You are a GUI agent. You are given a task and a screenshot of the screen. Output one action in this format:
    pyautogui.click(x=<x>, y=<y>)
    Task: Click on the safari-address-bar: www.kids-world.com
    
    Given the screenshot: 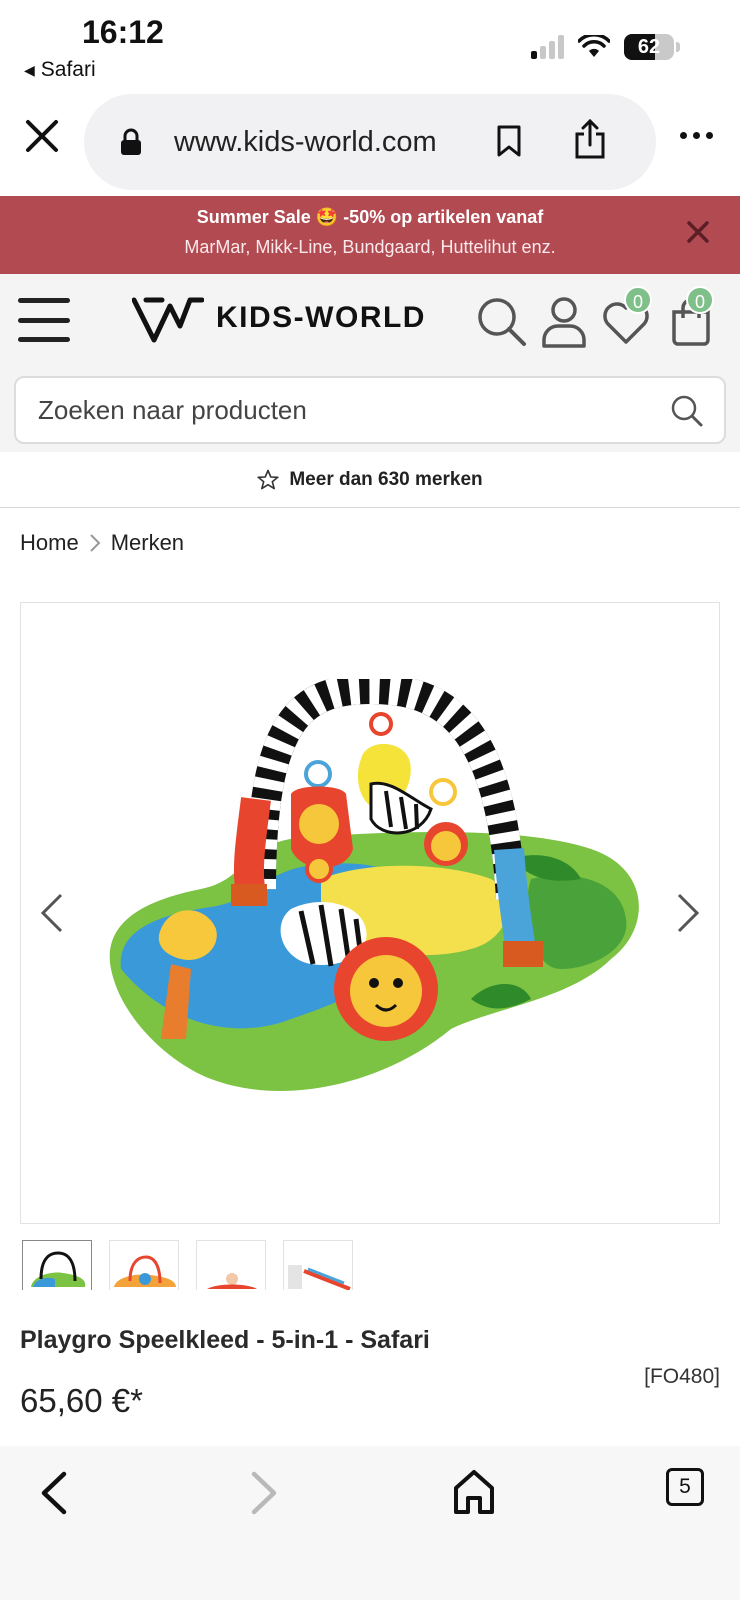 What is the action you would take?
    pyautogui.click(x=370, y=142)
    